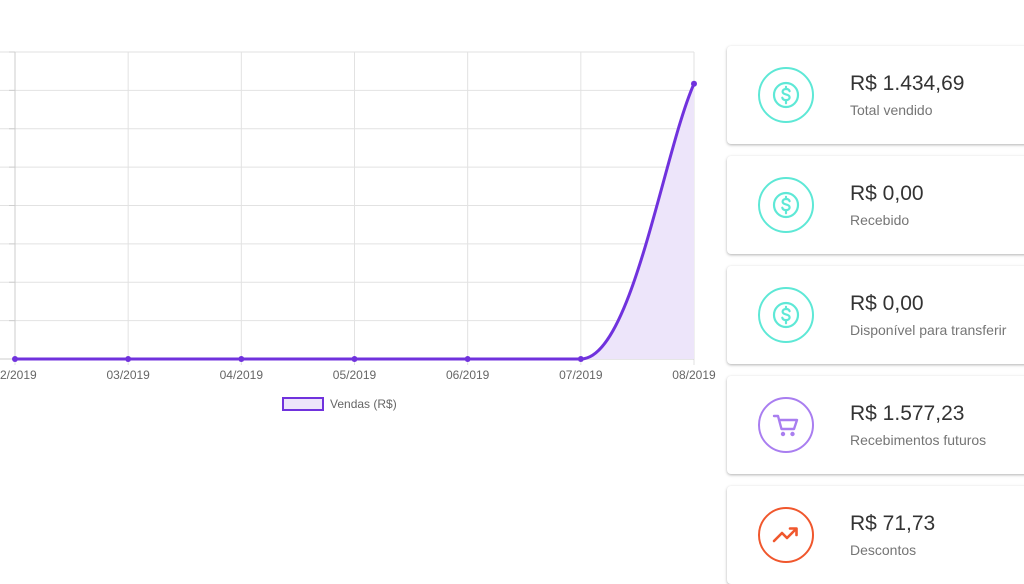 The width and height of the screenshot is (1024, 584). Describe the element at coordinates (928, 330) in the screenshot. I see `card-label: Disponível para transferir` at that location.